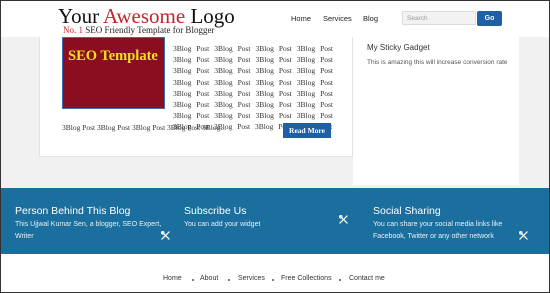 The height and width of the screenshot is (293, 550). I want to click on tagline-accent: No. 1, so click(73, 30).